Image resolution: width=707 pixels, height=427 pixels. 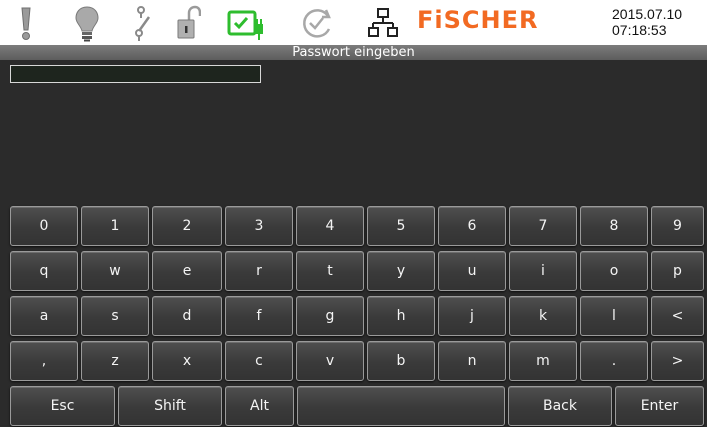 What do you see at coordinates (330, 226) in the screenshot?
I see `key: 4` at bounding box center [330, 226].